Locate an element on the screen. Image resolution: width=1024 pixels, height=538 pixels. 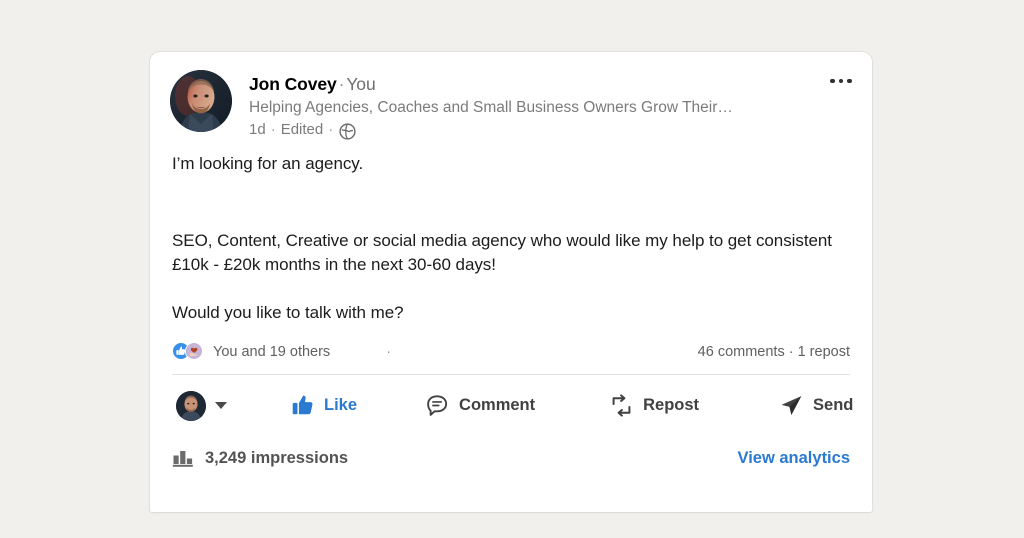
jon-covey-avatar is located at coordinates (201, 101).